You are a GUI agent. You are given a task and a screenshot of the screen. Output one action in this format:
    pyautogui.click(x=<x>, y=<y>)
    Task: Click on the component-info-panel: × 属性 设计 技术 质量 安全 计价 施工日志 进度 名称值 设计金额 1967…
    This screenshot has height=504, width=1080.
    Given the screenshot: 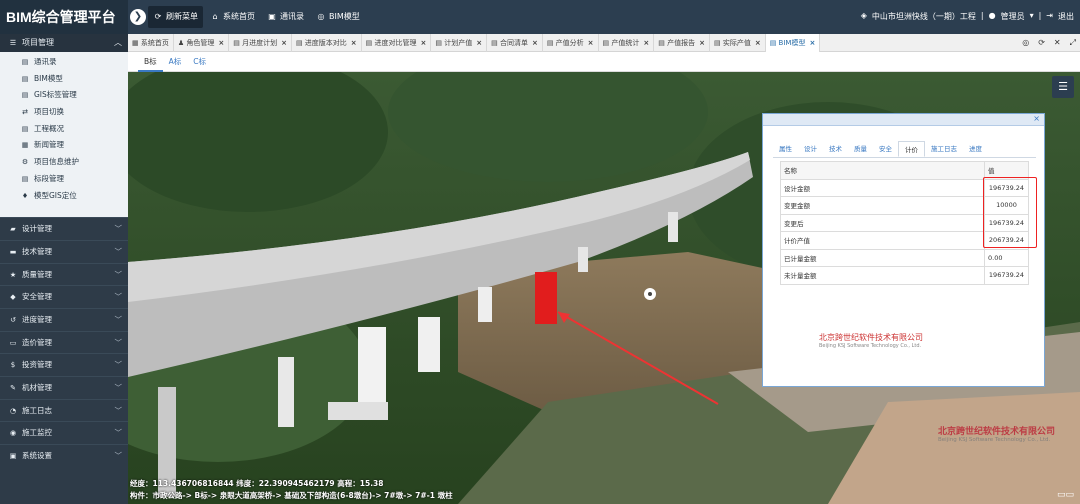 What is the action you would take?
    pyautogui.click(x=903, y=250)
    